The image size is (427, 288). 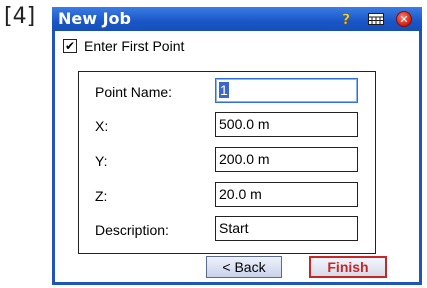 I want to click on x-input: 500.0 m, so click(x=286, y=124).